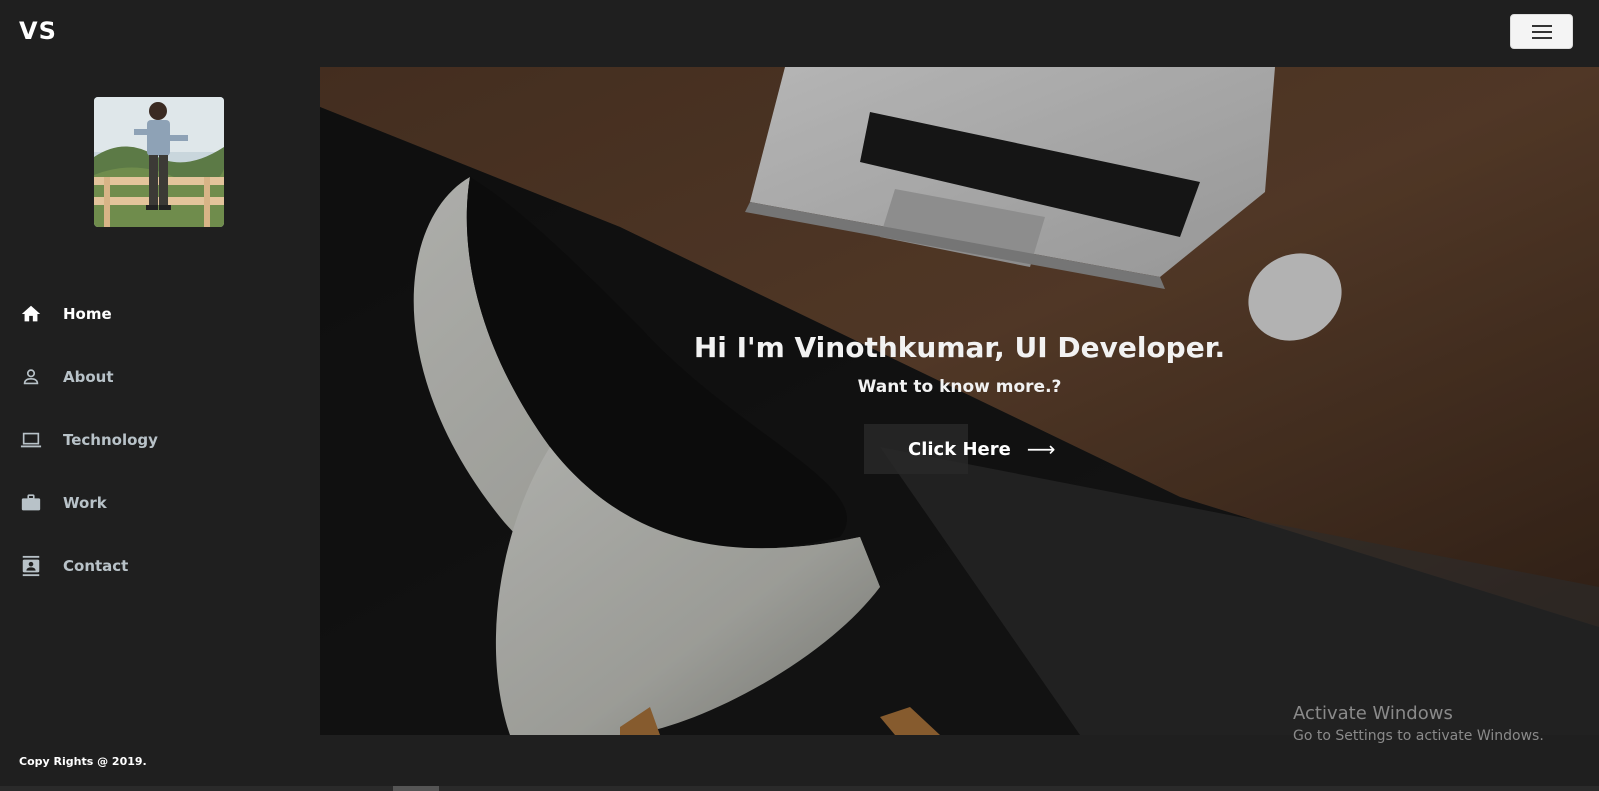 This screenshot has width=1599, height=791. I want to click on scrollbar-thumb, so click(416, 788).